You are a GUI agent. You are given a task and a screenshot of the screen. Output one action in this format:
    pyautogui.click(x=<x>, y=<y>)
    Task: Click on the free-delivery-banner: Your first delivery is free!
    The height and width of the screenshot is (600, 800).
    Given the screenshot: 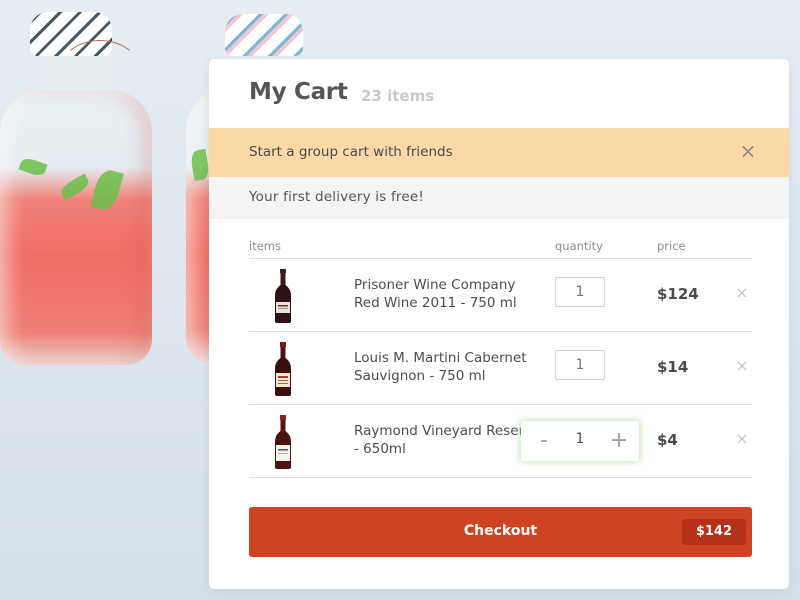 What is the action you would take?
    pyautogui.click(x=499, y=198)
    